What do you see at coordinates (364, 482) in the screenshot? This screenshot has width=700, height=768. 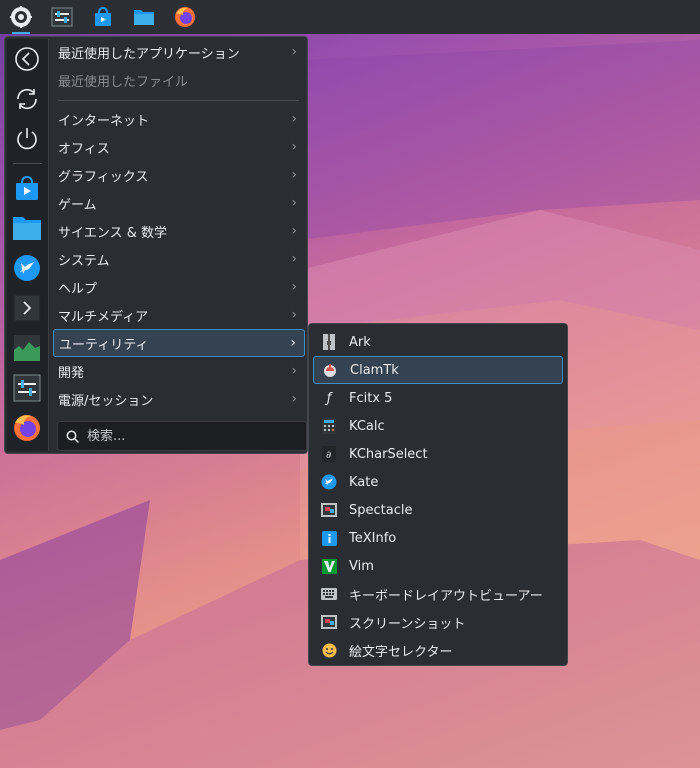 I see `app-label: Kate` at bounding box center [364, 482].